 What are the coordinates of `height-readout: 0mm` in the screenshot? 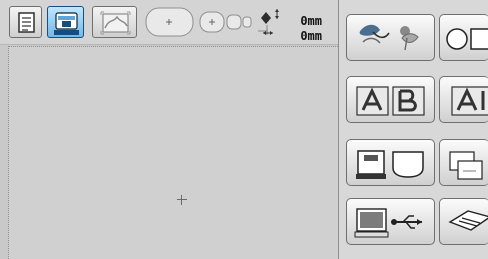 It's located at (311, 21).